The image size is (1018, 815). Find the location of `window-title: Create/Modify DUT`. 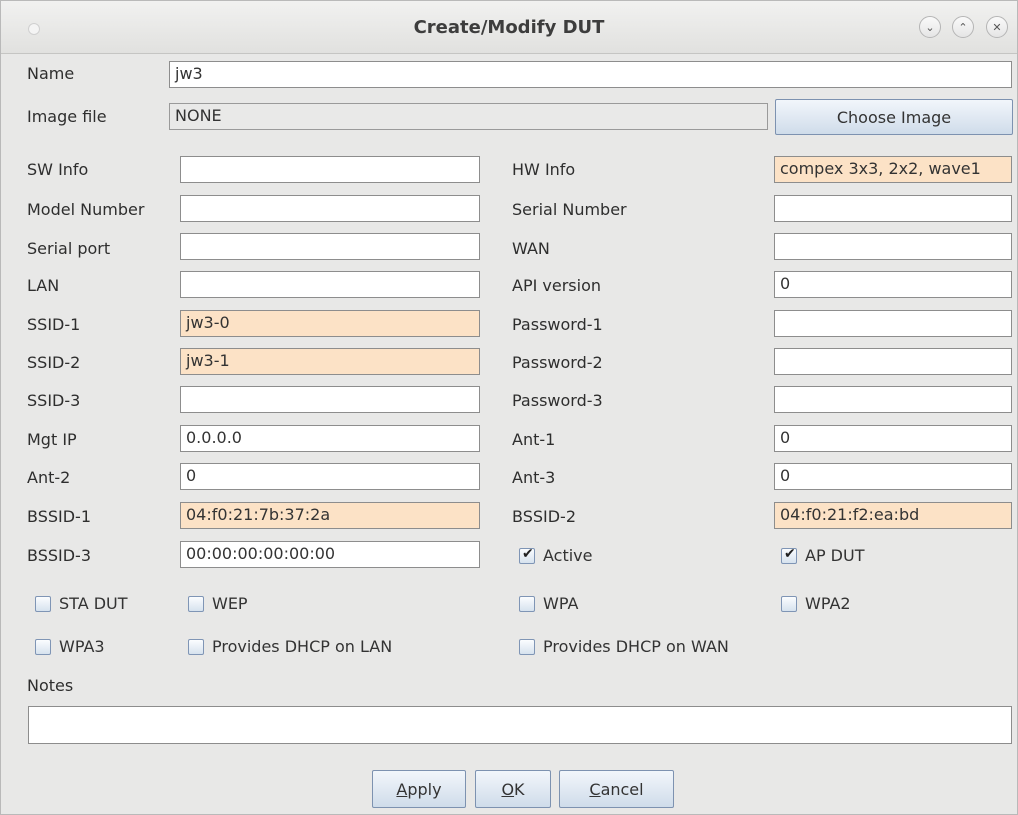

window-title: Create/Modify DUT is located at coordinates (509, 27).